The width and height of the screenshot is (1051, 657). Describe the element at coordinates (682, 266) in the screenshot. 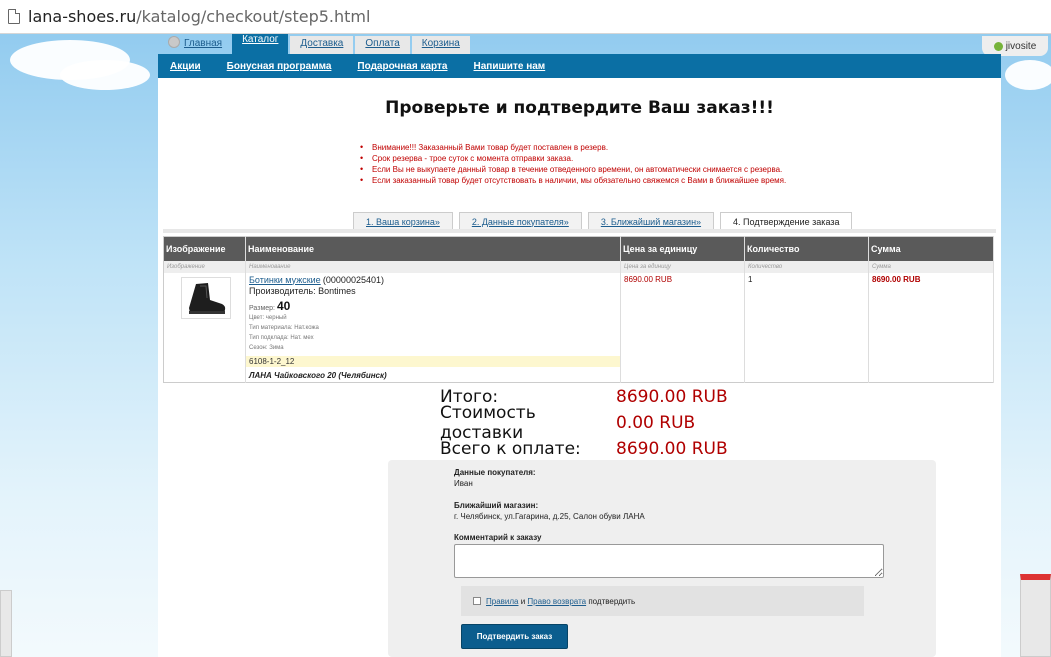

I see `sub-price: Цена за единицу` at that location.